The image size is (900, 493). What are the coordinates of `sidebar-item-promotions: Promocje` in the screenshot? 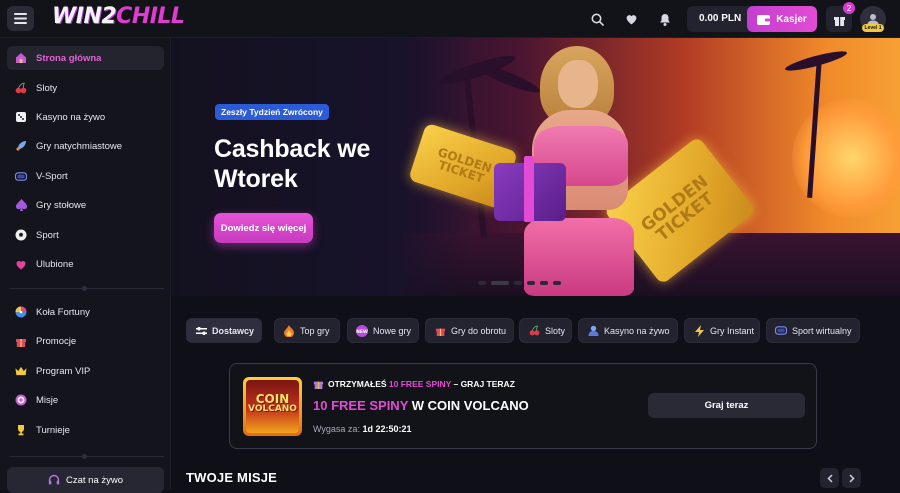 It's located at (85, 341).